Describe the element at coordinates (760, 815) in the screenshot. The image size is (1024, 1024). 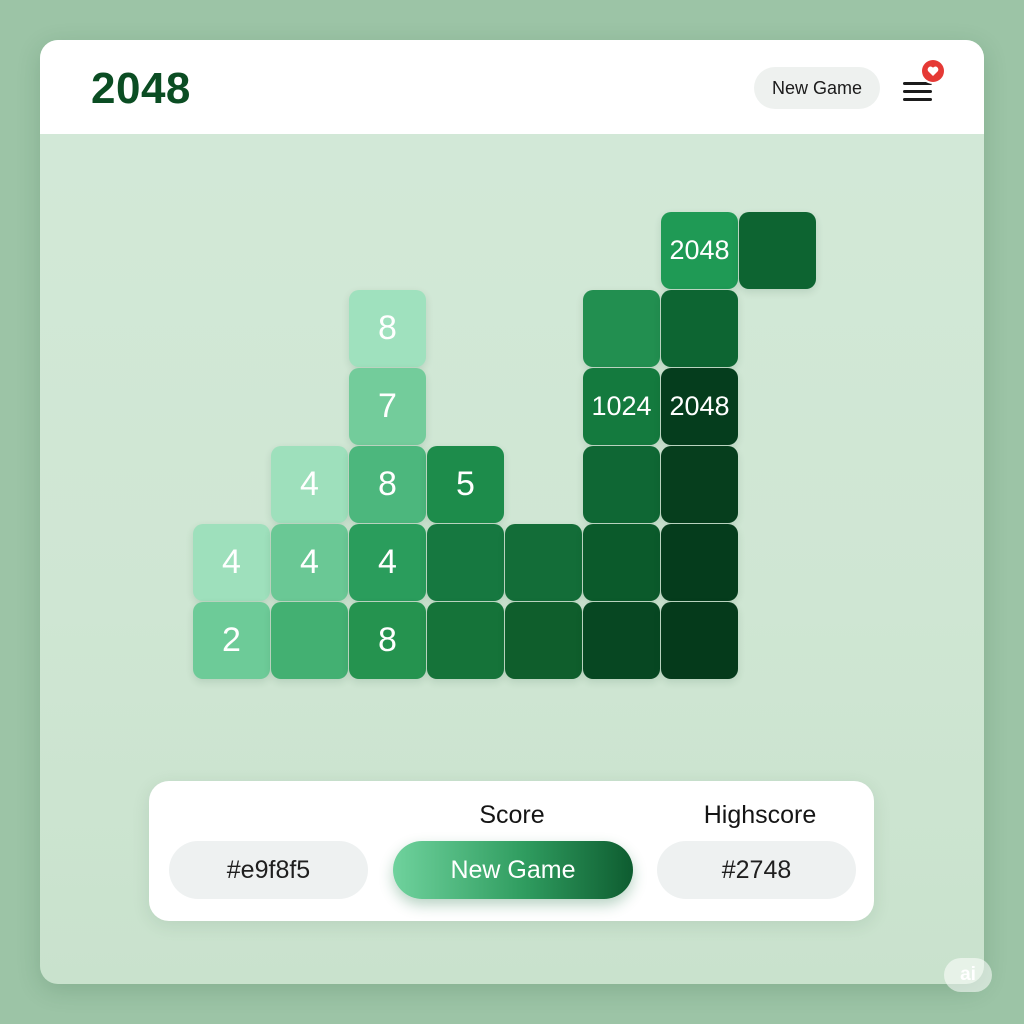
I see `highscore-label: Highscore` at that location.